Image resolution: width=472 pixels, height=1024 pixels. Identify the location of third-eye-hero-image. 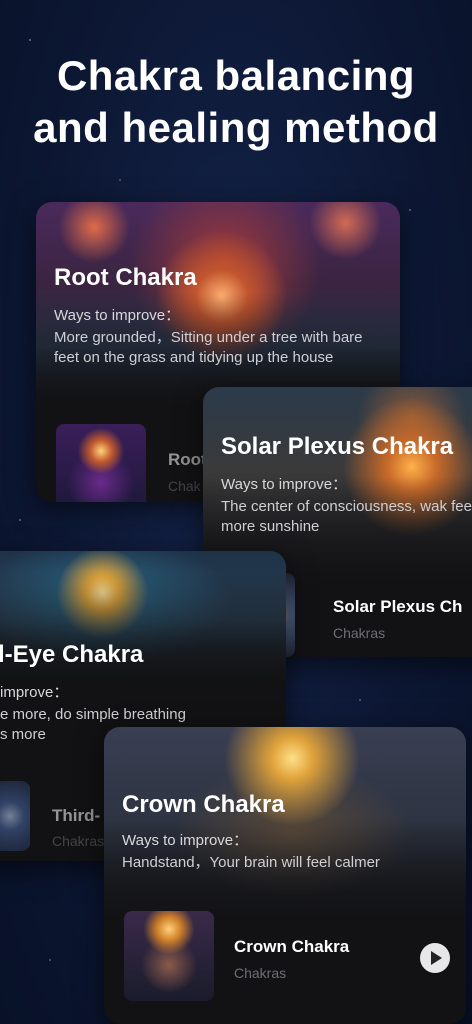
(143, 621).